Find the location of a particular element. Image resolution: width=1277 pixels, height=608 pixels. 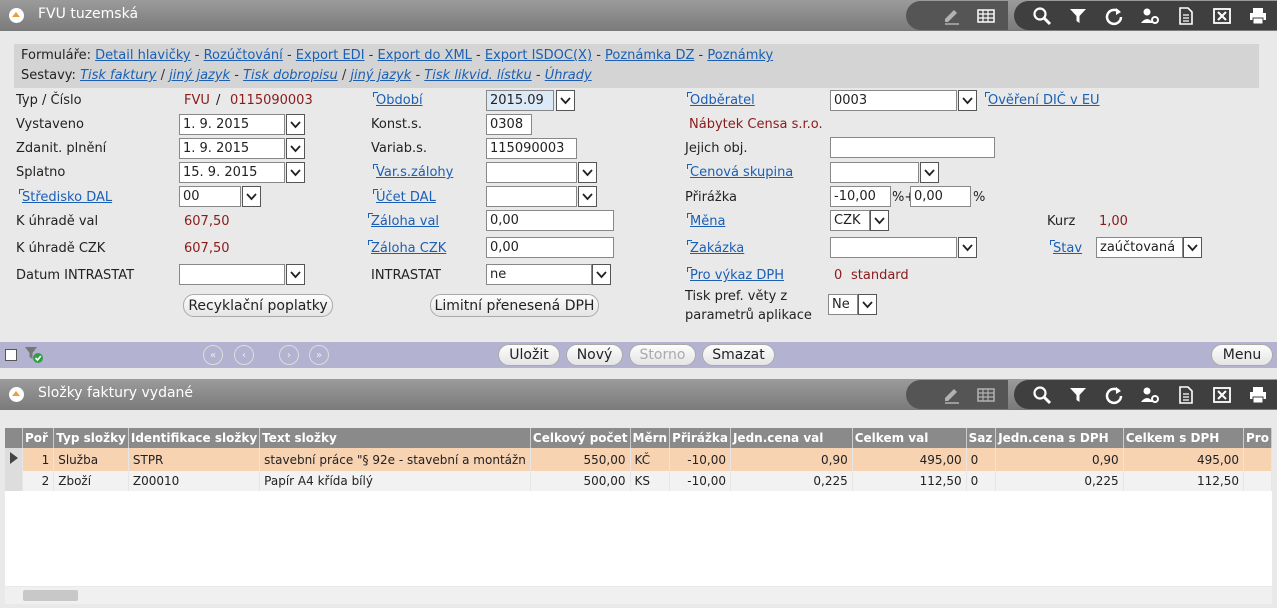

zaloha-czk-input: 0,00 is located at coordinates (550, 247).